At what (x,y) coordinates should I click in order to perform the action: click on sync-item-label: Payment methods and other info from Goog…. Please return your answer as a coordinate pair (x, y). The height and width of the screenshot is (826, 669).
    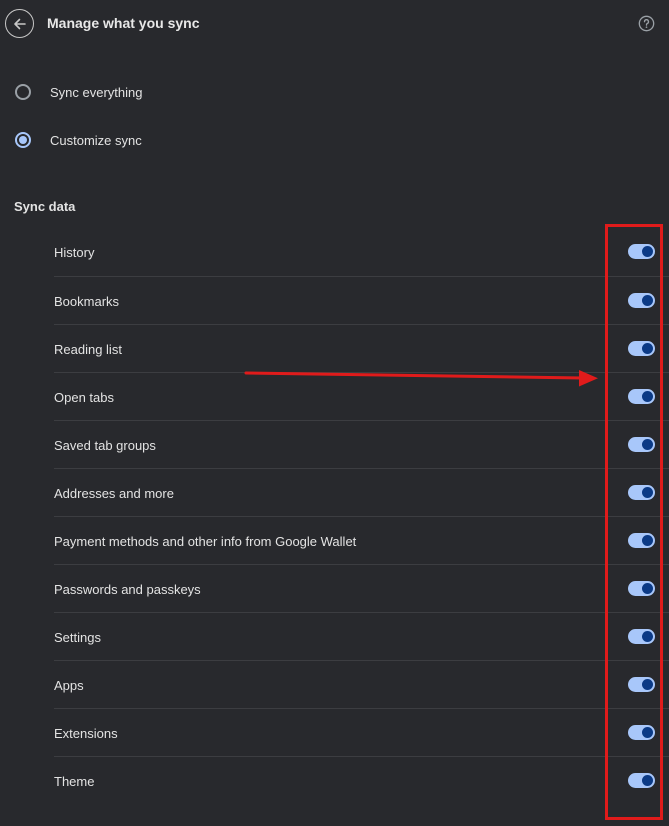
    Looking at the image, I should click on (205, 541).